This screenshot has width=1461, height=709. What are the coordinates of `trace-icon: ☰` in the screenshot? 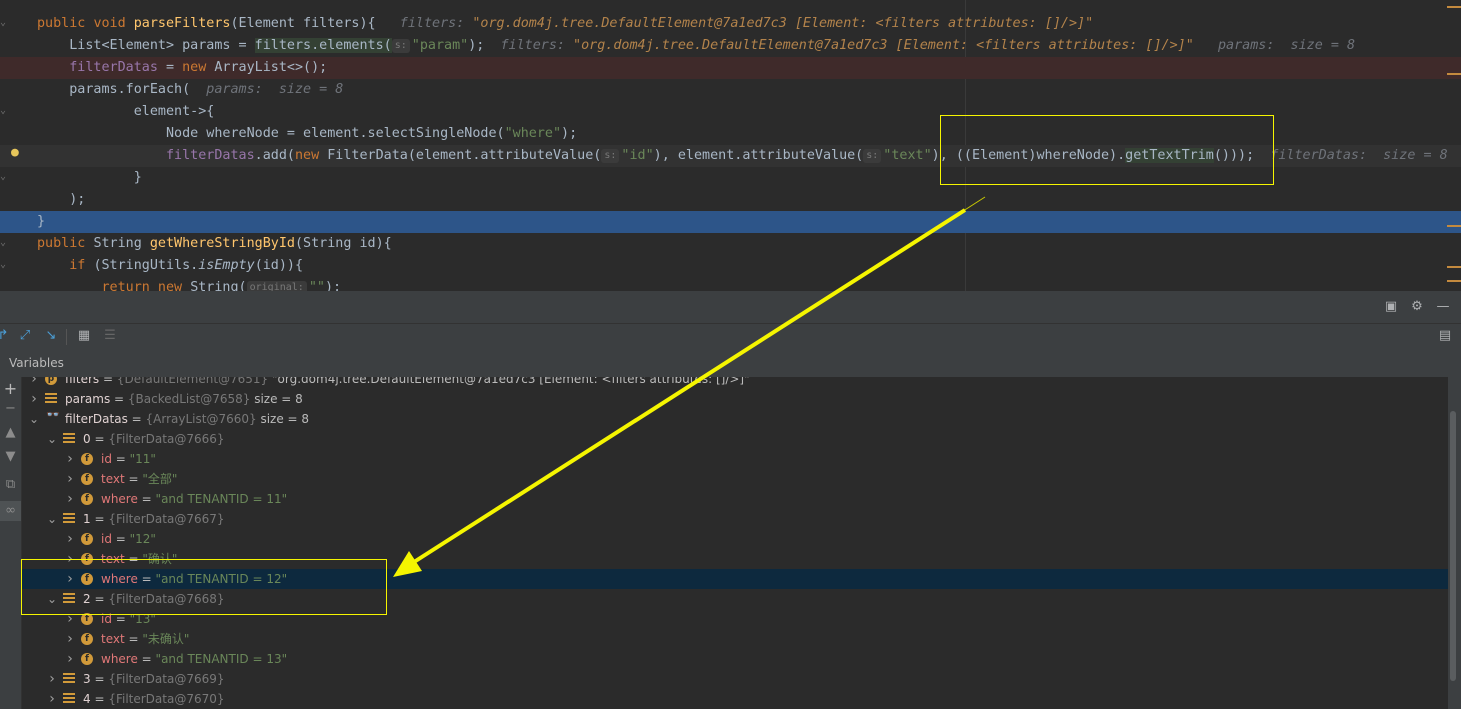 It's located at (110, 336).